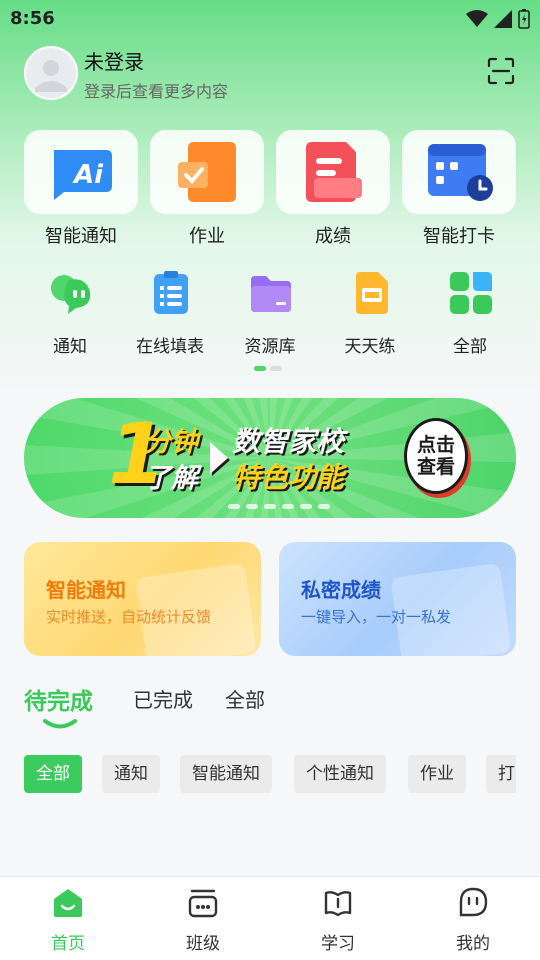  What do you see at coordinates (226, 774) in the screenshot?
I see `chip-smart-notice: 智能通知` at bounding box center [226, 774].